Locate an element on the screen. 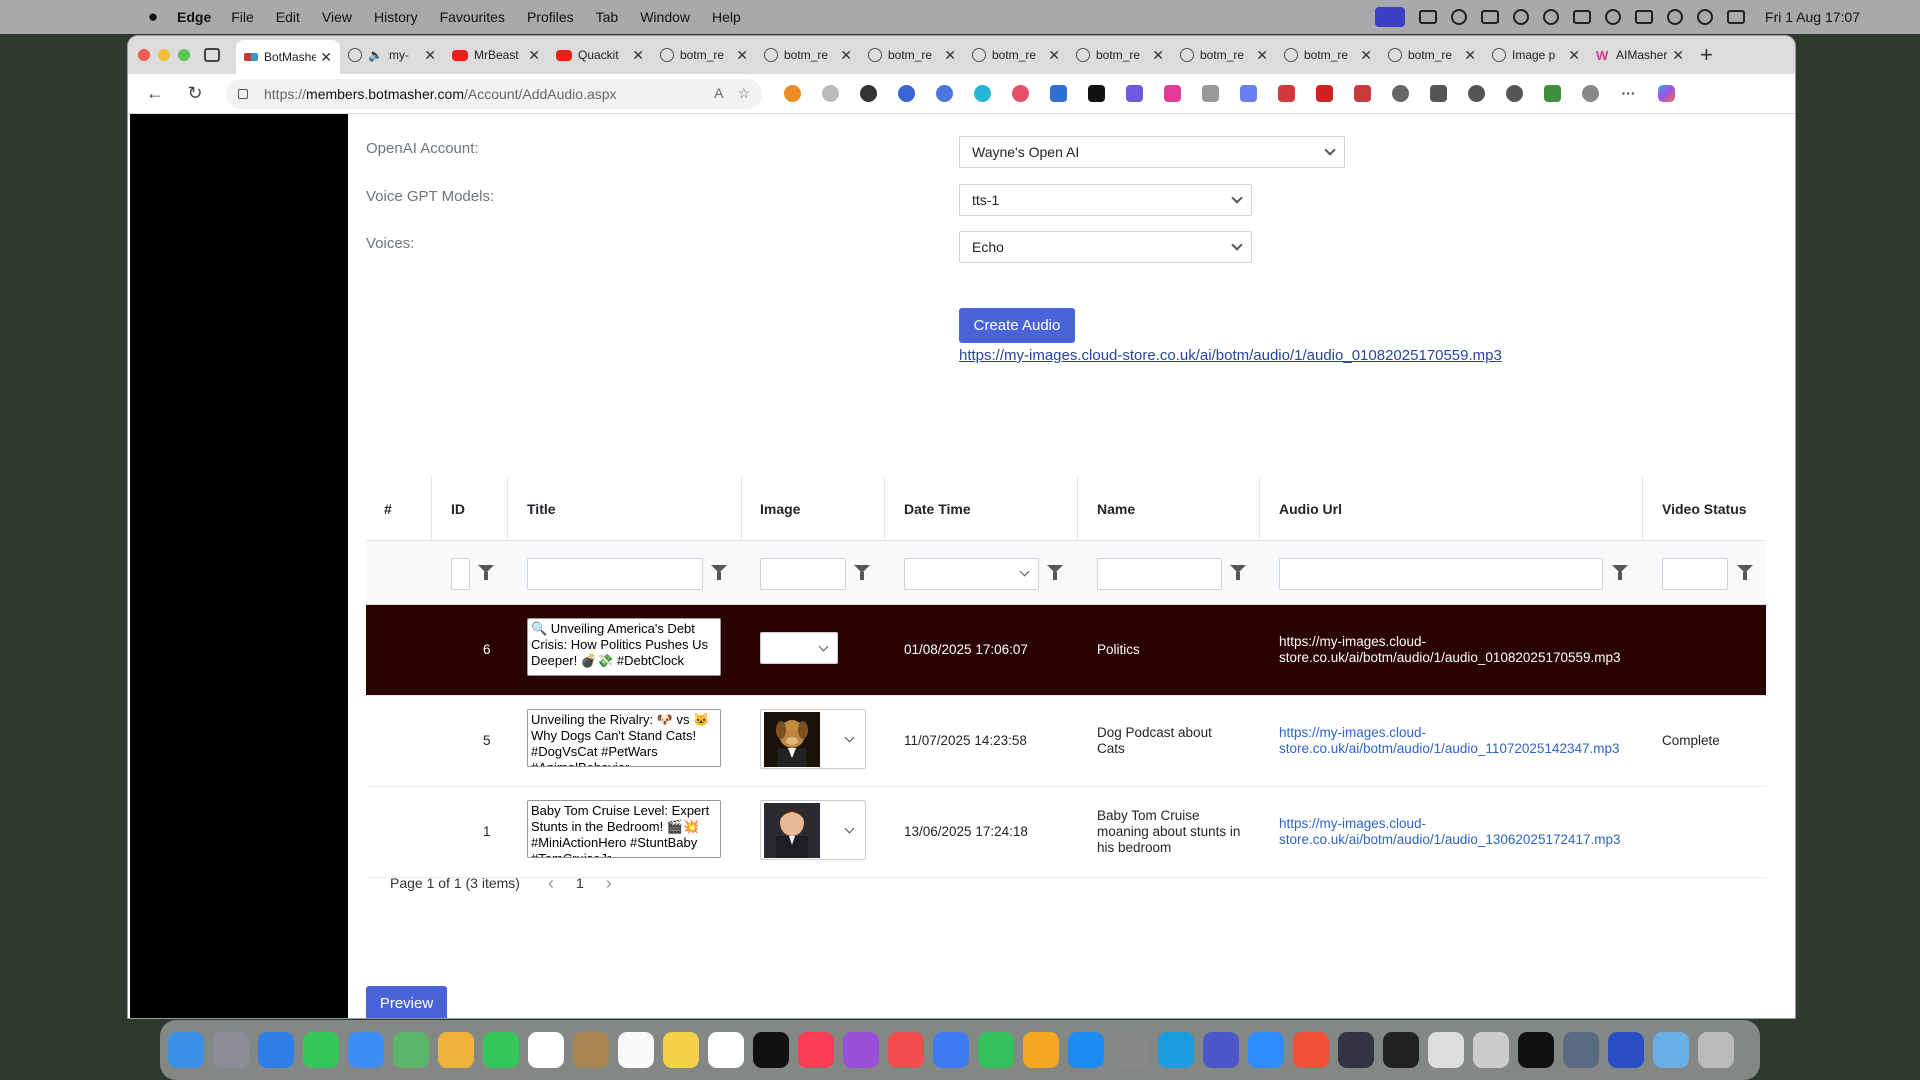 The image size is (1920, 1080). app-store-icon is located at coordinates (1086, 1050).